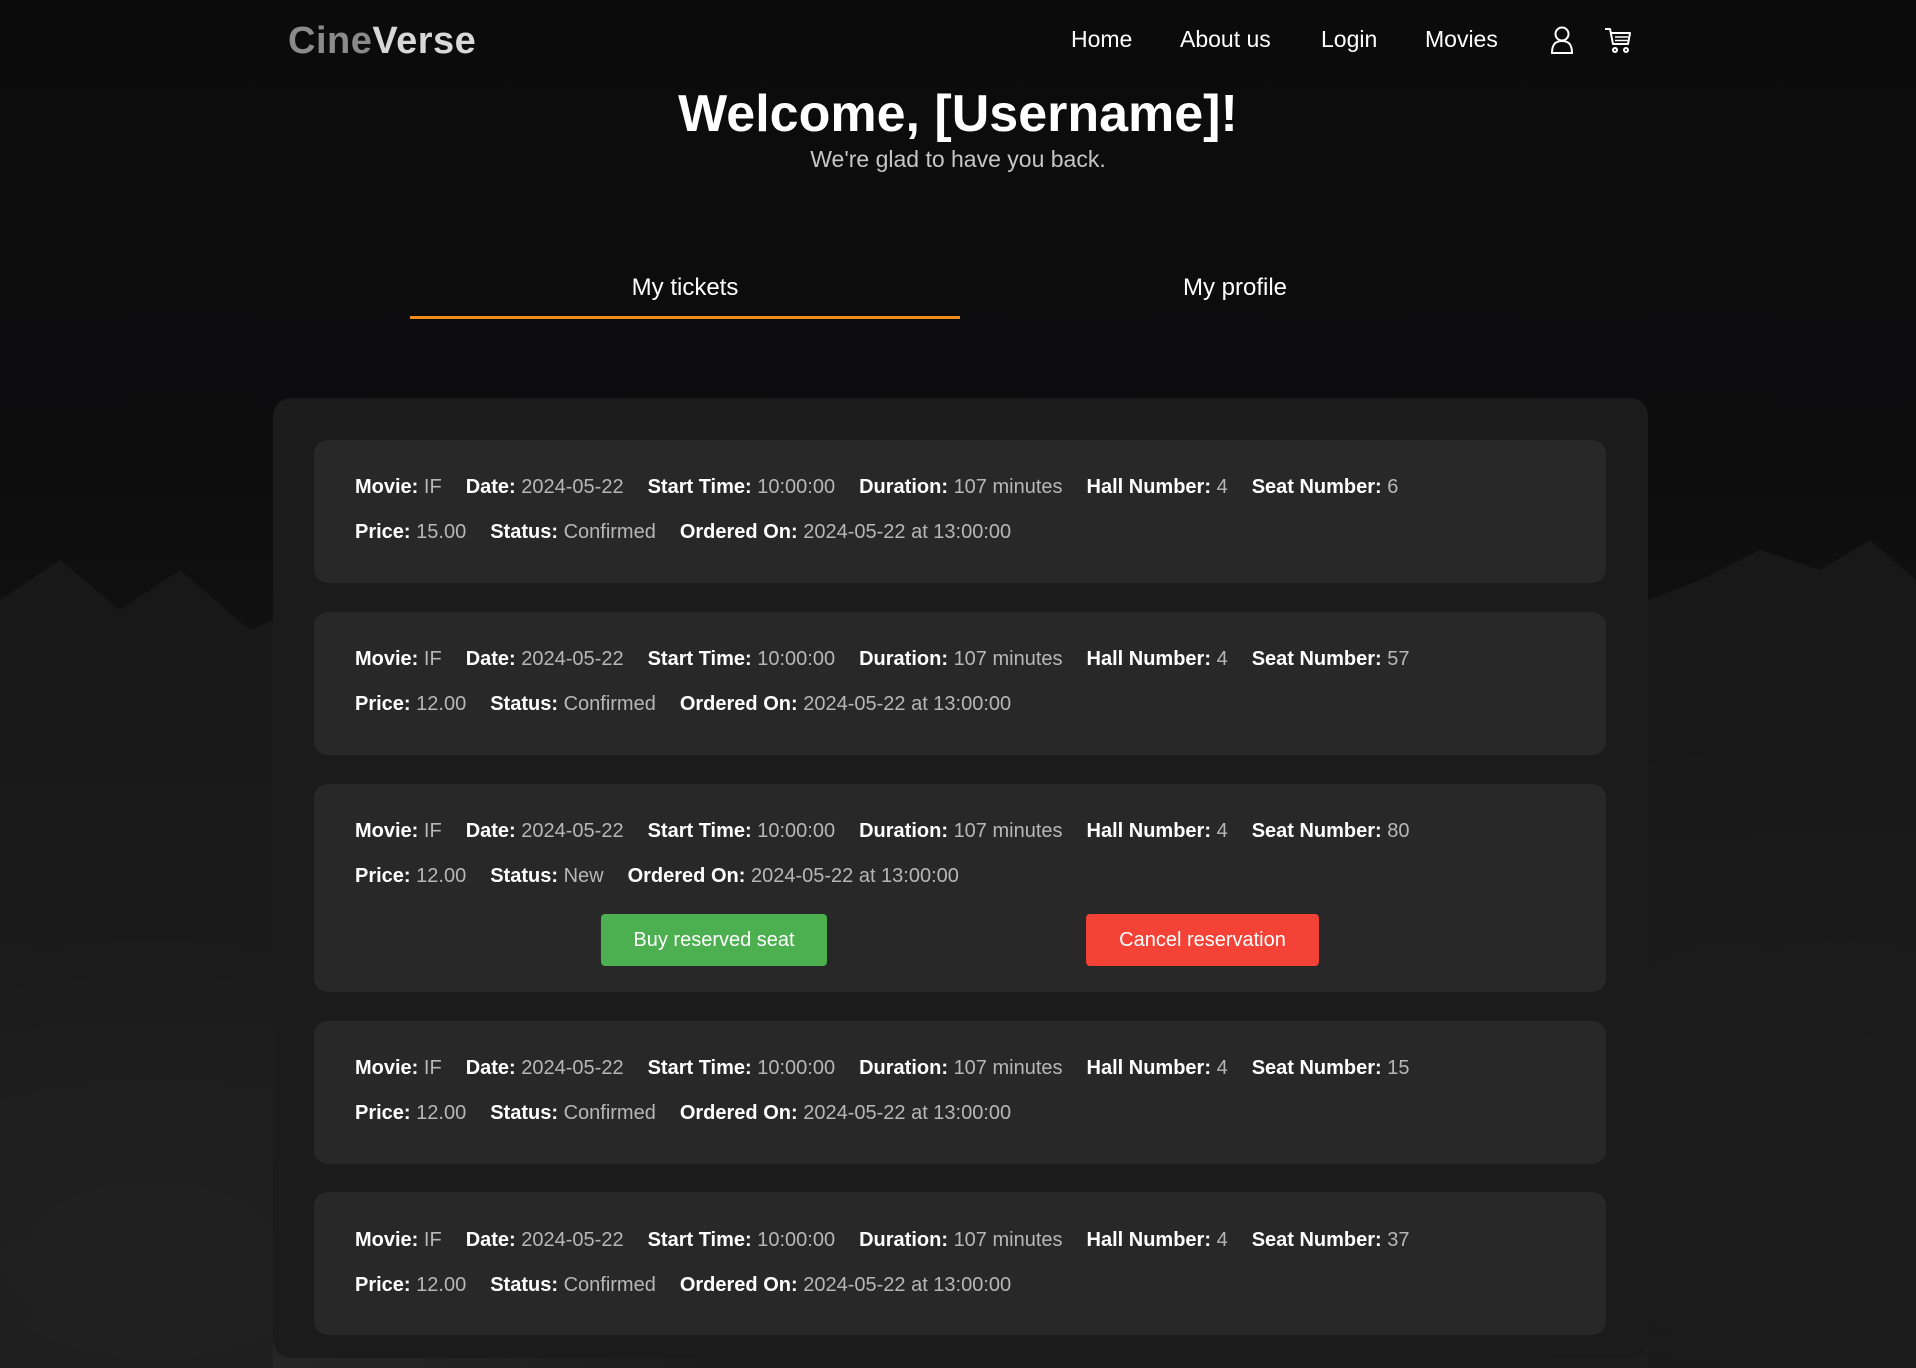 The image size is (1916, 1368). Describe the element at coordinates (1202, 940) in the screenshot. I see `cancel-reservation-button: Cancel reservation` at that location.